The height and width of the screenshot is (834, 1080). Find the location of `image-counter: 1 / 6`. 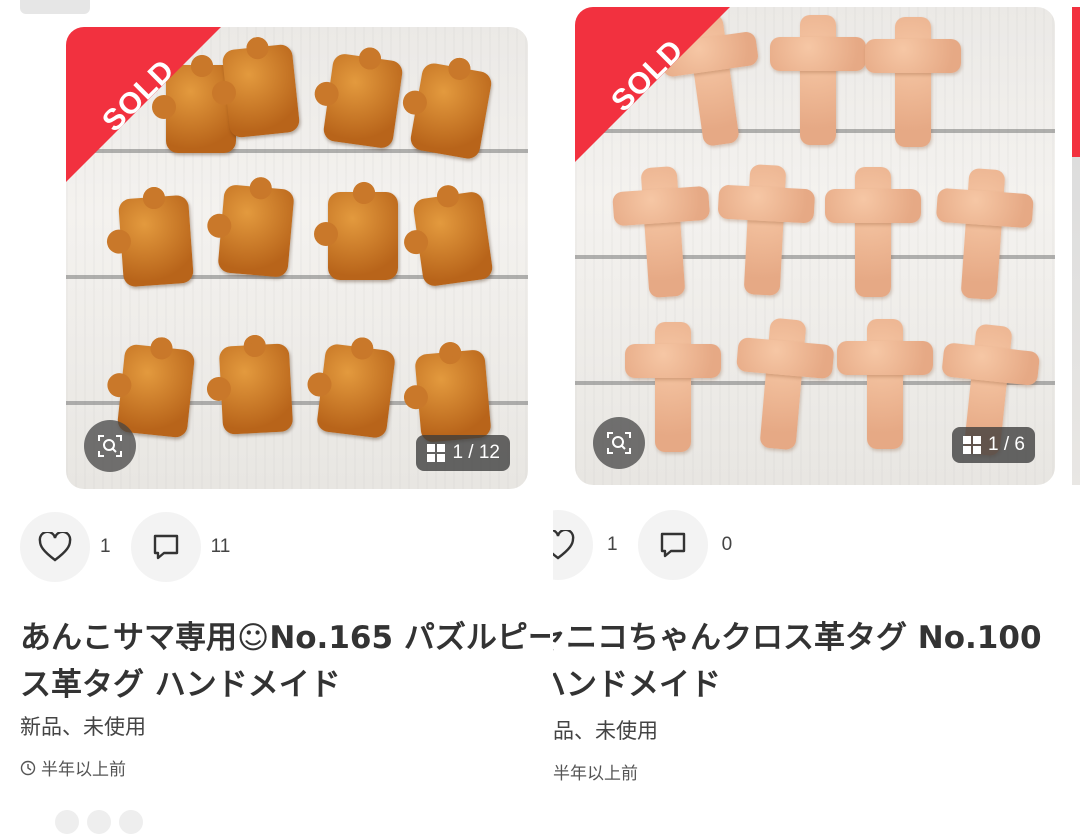

image-counter: 1 / 6 is located at coordinates (993, 445).